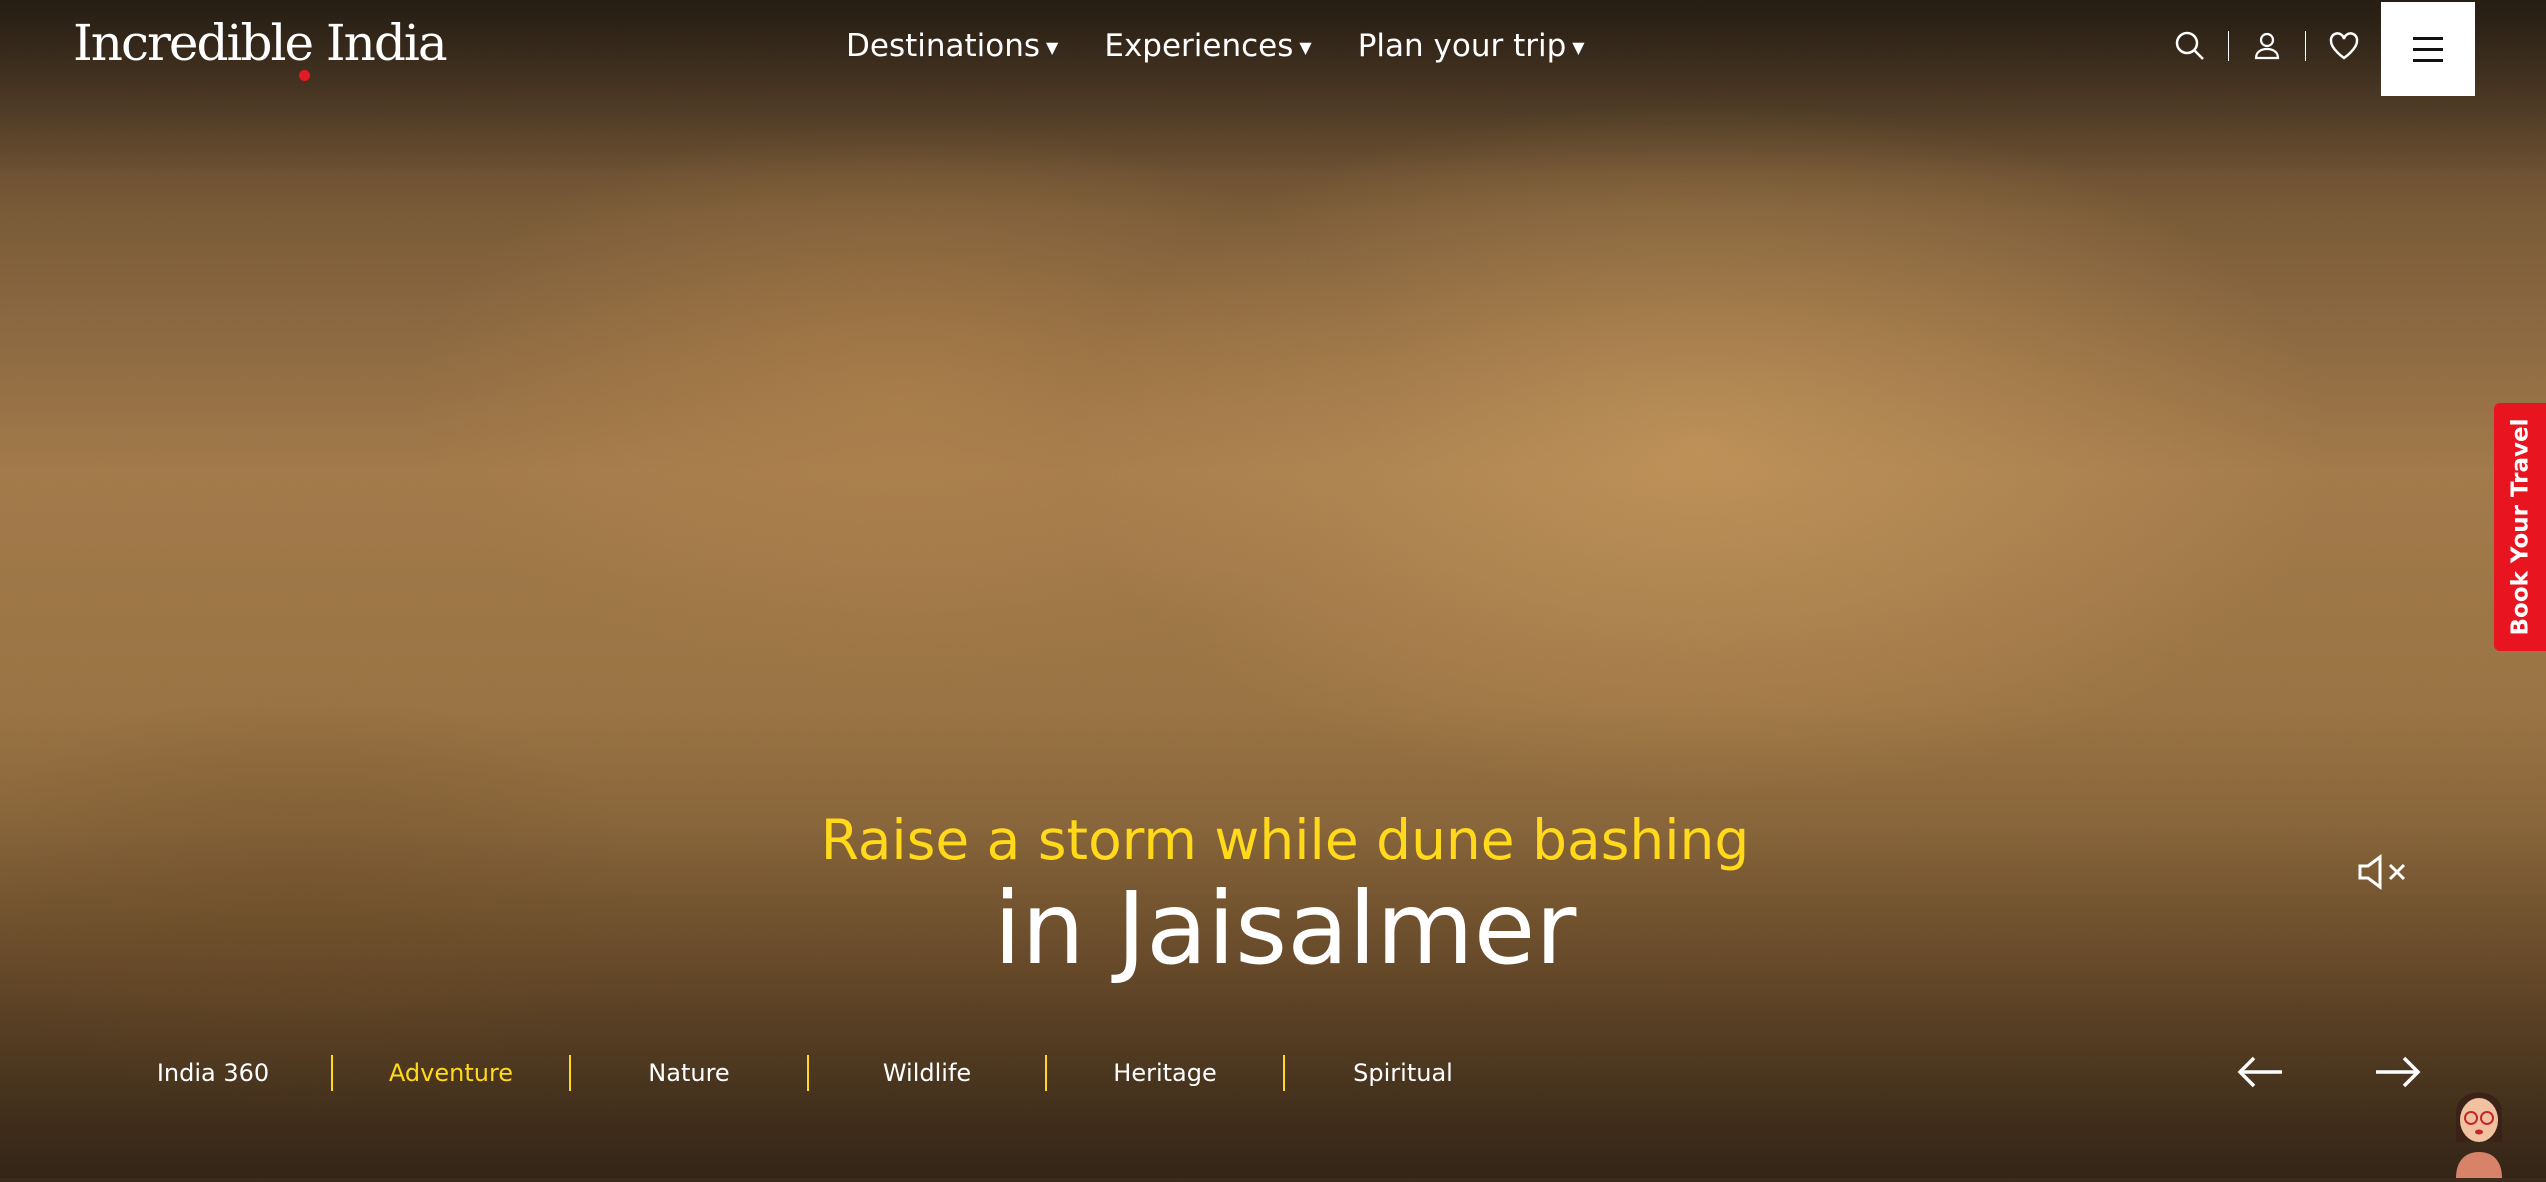 The image size is (2546, 1182). Describe the element at coordinates (2479, 1125) in the screenshot. I see `chat-assistant-avatar` at that location.